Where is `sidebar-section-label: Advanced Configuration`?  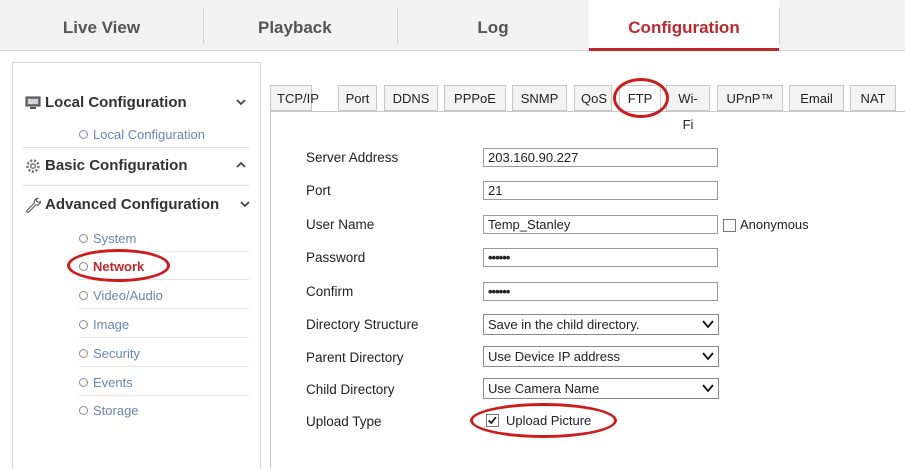 sidebar-section-label: Advanced Configuration is located at coordinates (132, 204).